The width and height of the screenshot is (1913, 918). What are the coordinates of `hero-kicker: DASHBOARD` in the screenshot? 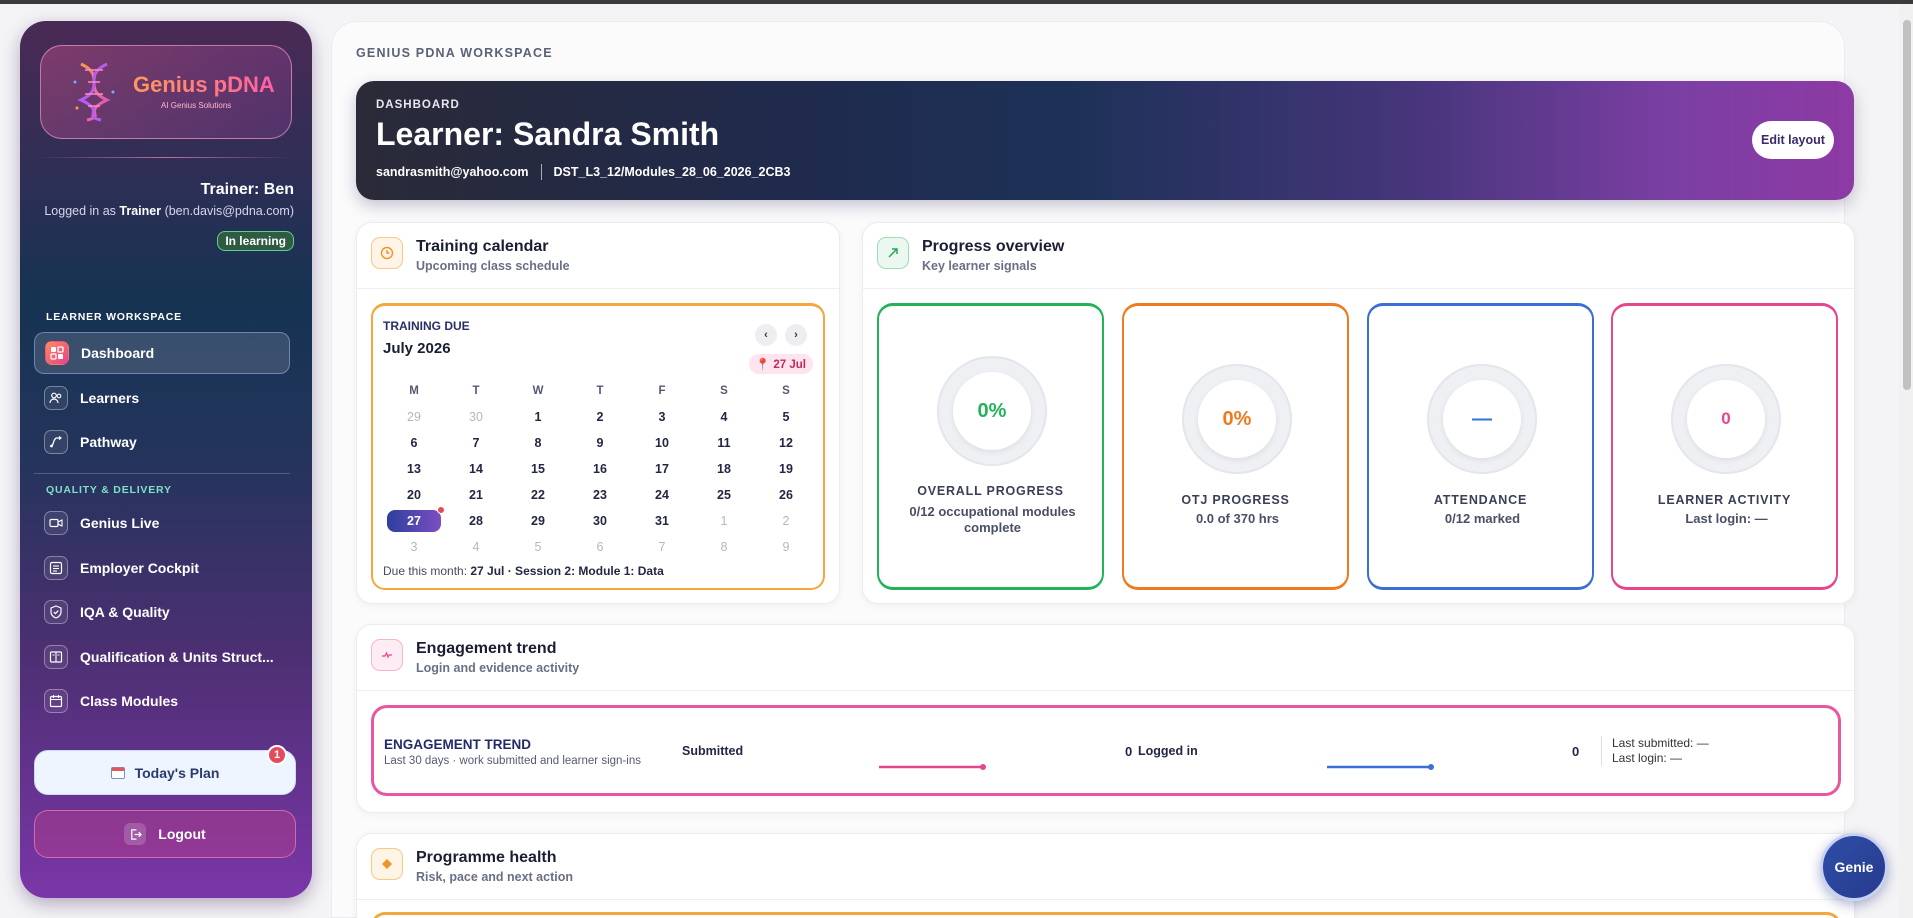 It's located at (418, 105).